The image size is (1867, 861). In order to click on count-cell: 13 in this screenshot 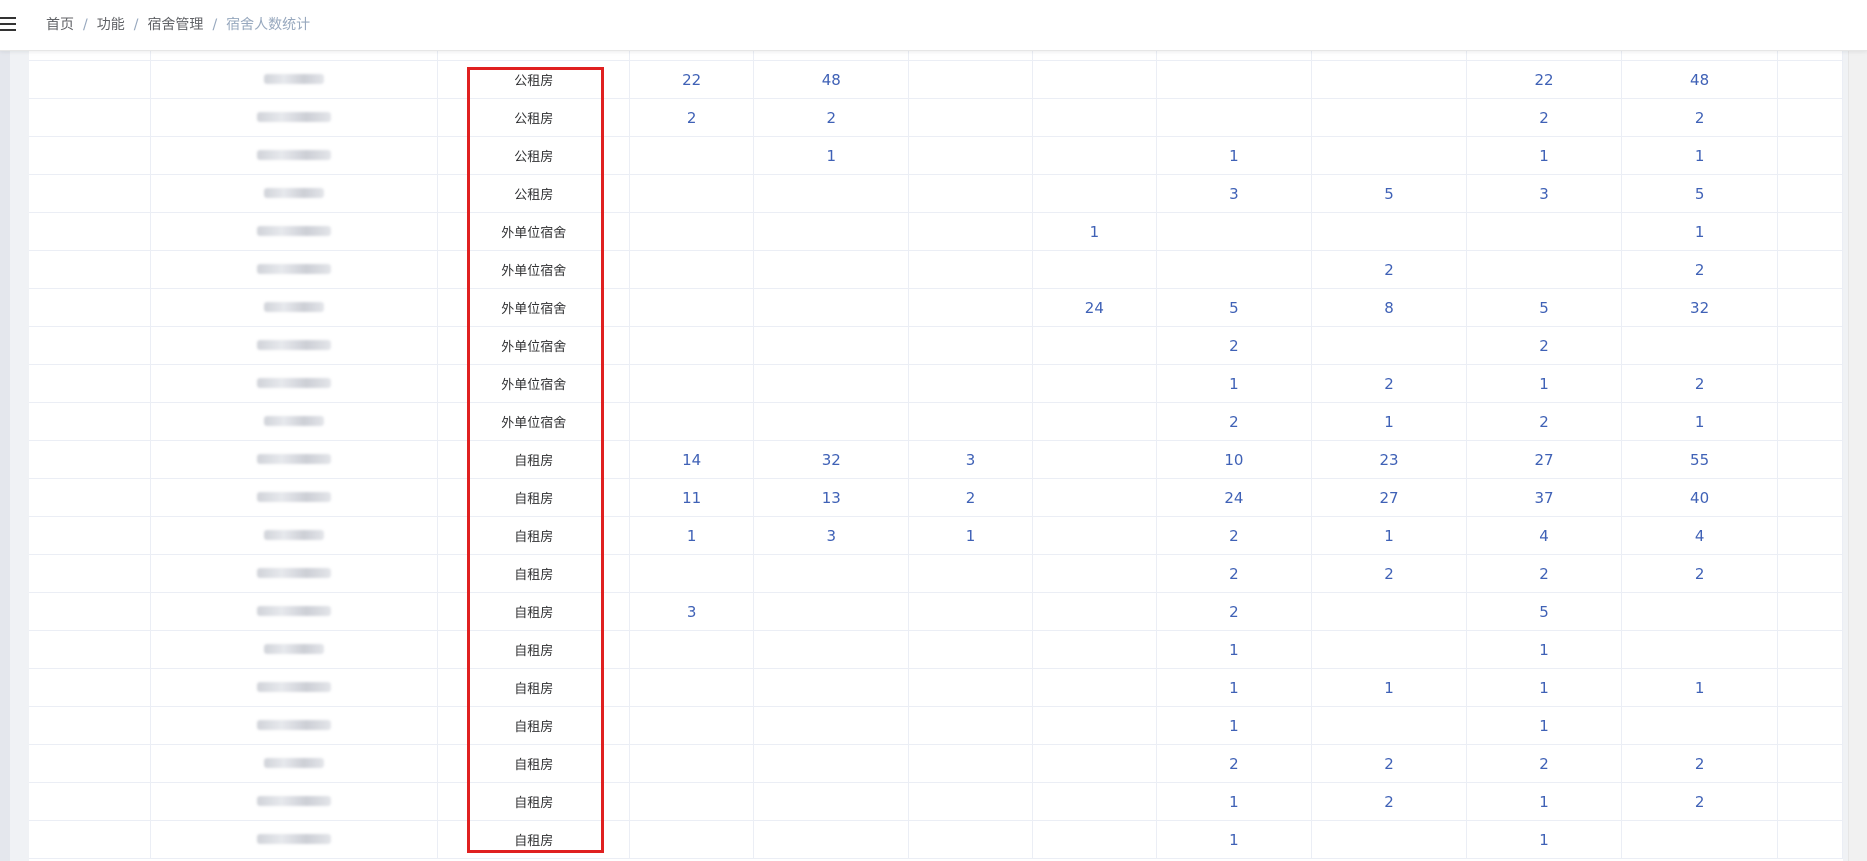, I will do `click(831, 497)`.